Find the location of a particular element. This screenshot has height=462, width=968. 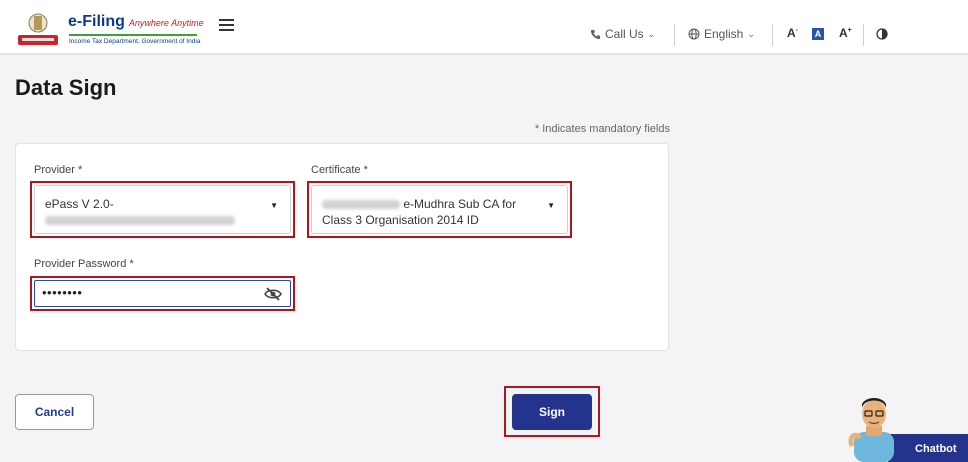

font-increase-label: A is located at coordinates (843, 33).